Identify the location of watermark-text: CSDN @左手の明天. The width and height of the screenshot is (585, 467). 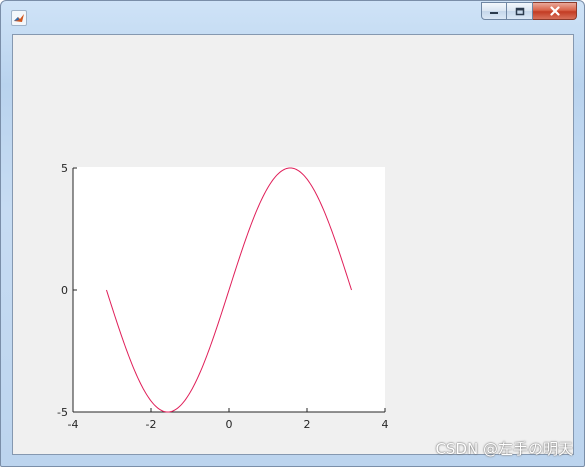
(504, 449).